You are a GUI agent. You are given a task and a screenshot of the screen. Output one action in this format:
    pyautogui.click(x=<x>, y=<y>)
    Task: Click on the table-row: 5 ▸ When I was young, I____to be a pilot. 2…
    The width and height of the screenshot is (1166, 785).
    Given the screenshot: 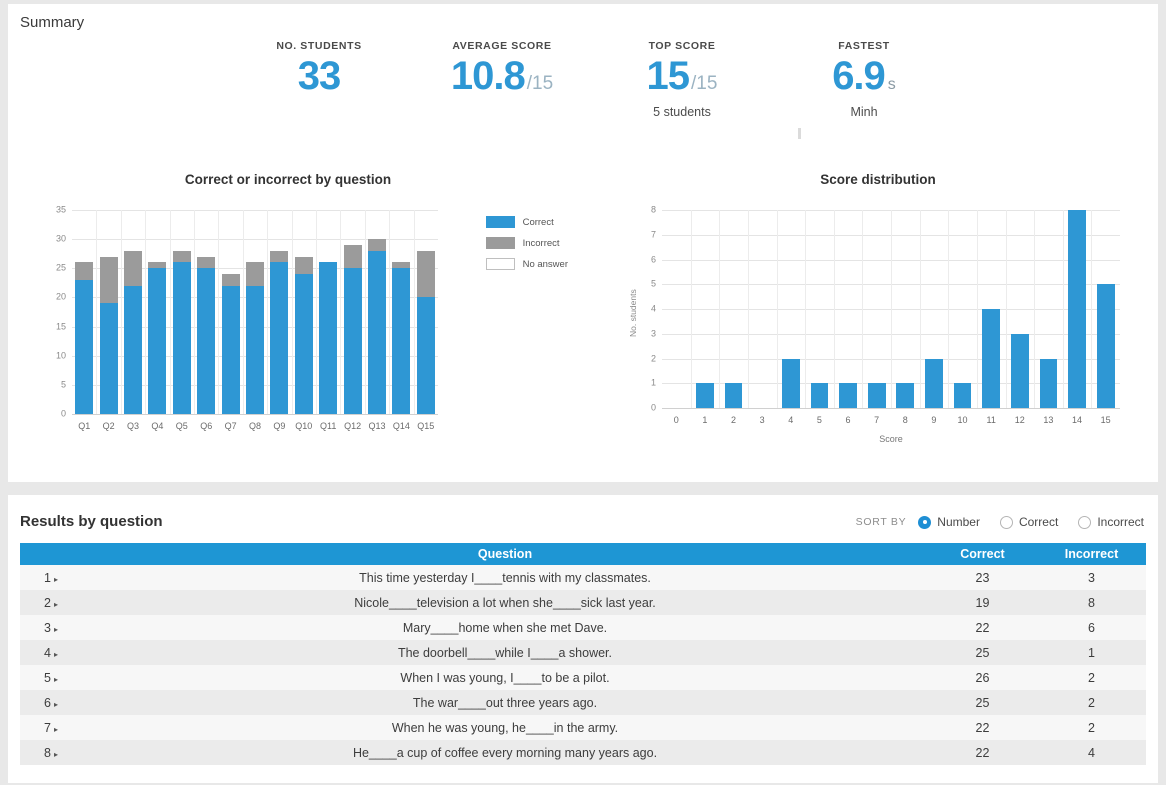 What is the action you would take?
    pyautogui.click(x=583, y=677)
    